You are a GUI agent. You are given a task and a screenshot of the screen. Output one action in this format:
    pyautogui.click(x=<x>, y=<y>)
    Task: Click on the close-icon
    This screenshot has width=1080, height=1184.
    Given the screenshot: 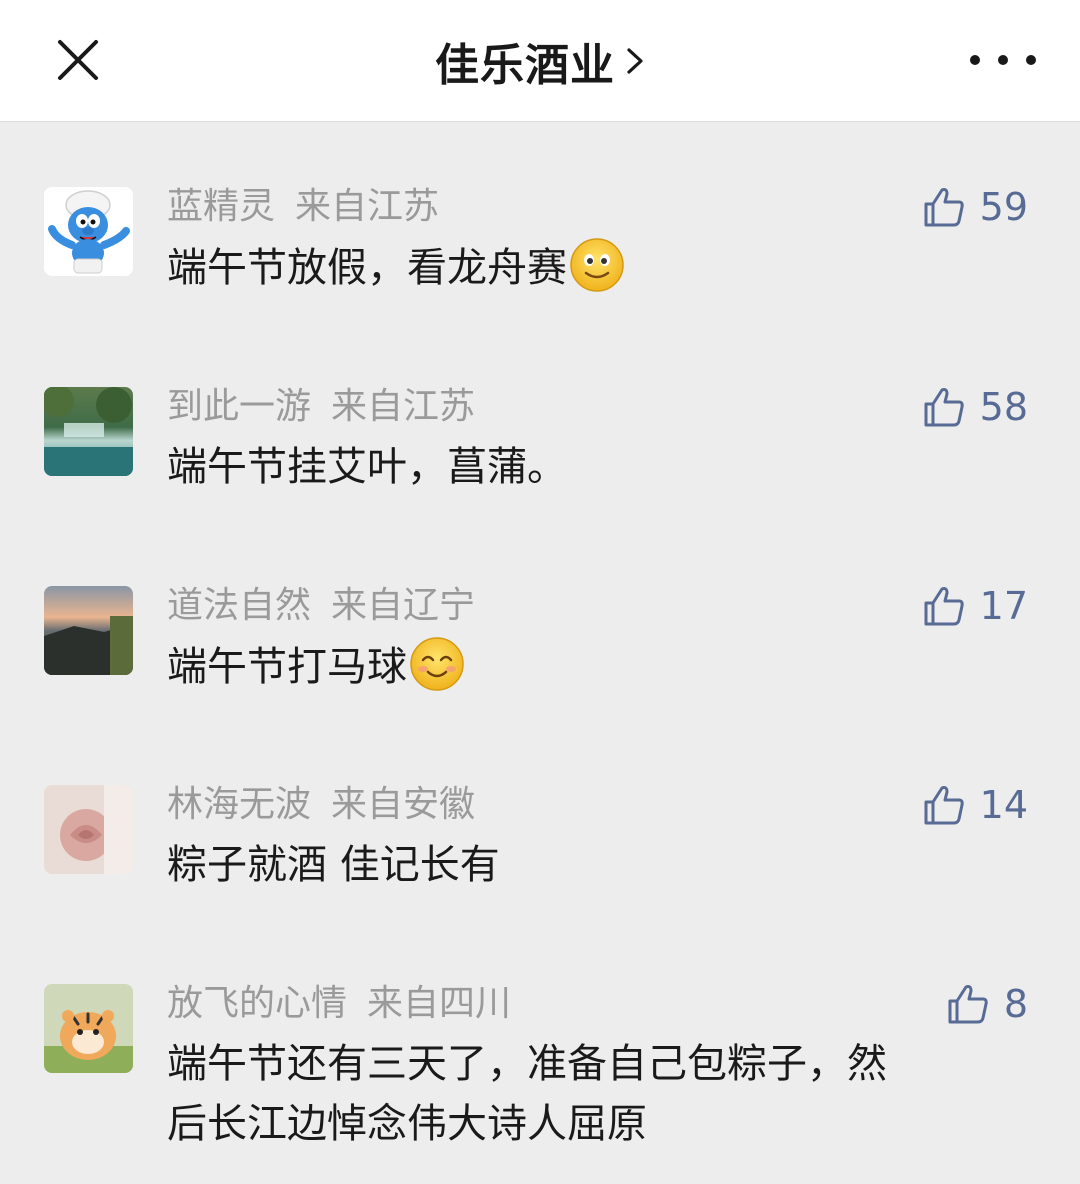 What is the action you would take?
    pyautogui.click(x=78, y=60)
    